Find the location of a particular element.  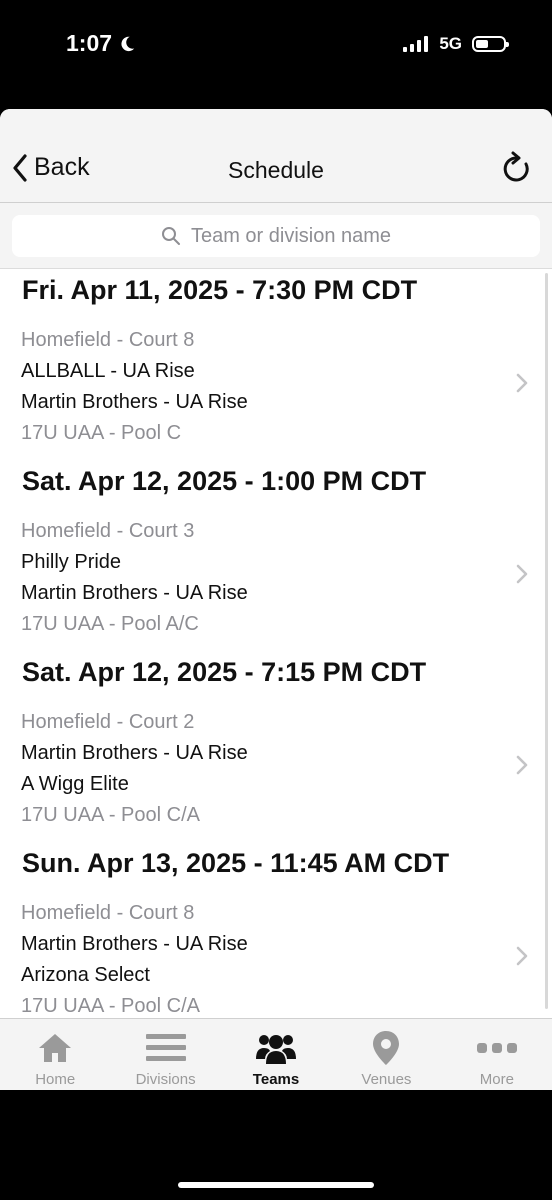

map-pin-icon is located at coordinates (386, 1048).